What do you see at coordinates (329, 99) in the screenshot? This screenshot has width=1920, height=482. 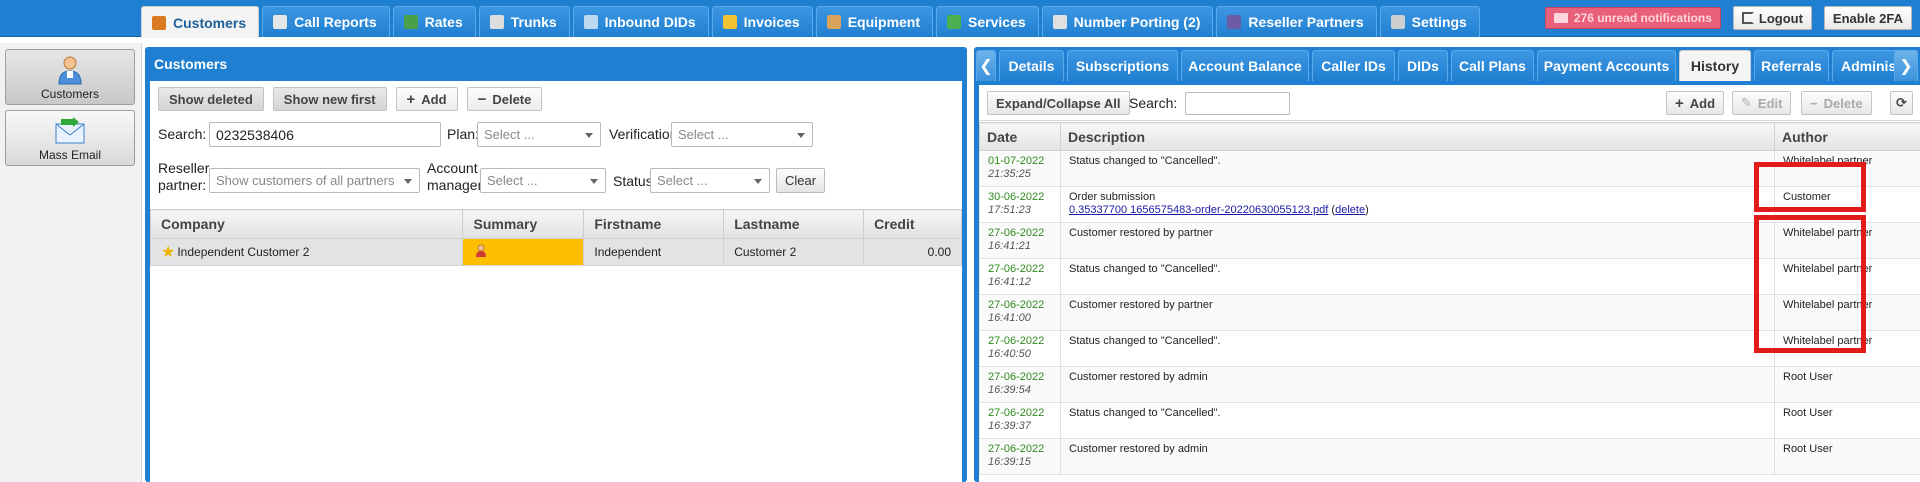 I see `show-new-first-button: Show new first` at bounding box center [329, 99].